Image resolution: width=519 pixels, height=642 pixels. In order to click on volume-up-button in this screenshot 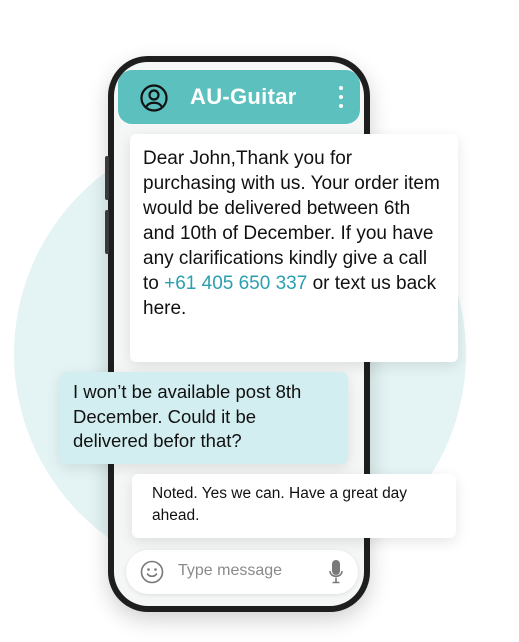, I will do `click(107, 178)`.